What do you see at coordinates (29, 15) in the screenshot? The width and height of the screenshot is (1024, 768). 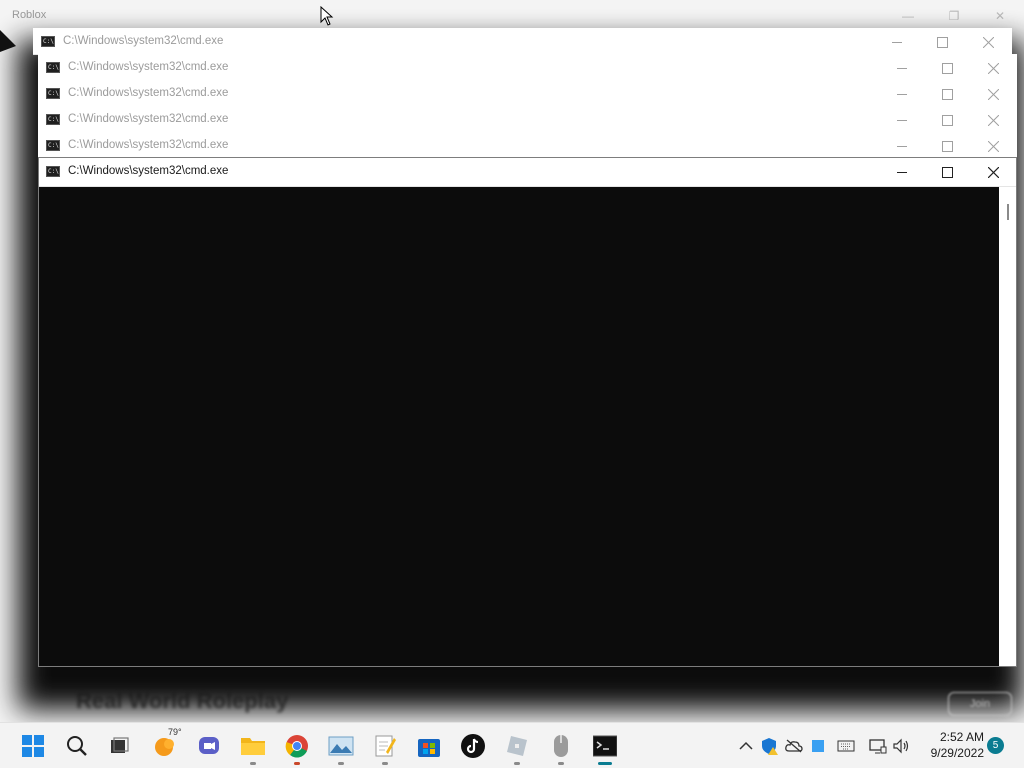 I see `roblox-window-title: Roblox` at bounding box center [29, 15].